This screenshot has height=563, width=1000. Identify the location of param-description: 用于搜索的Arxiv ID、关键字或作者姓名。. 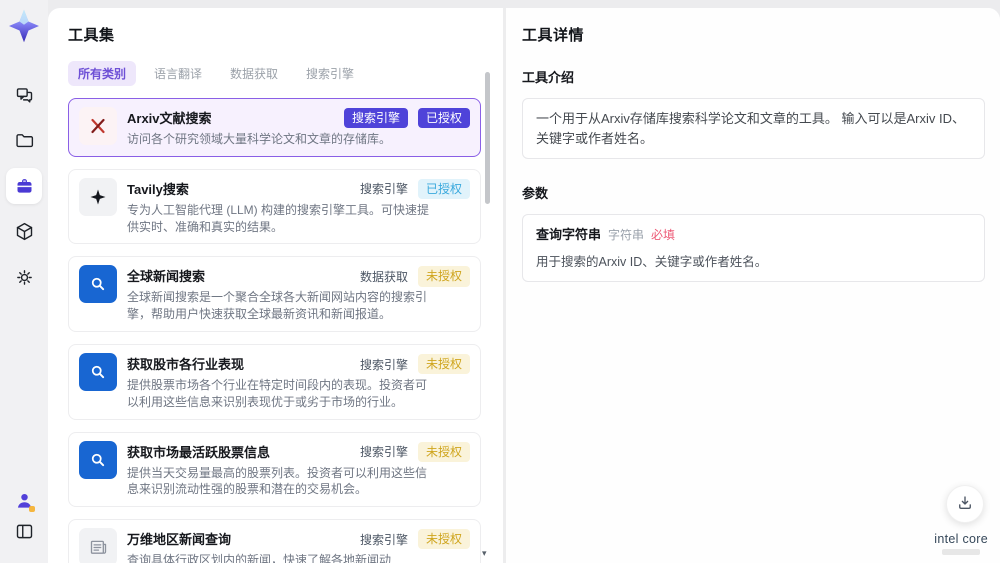
(652, 261).